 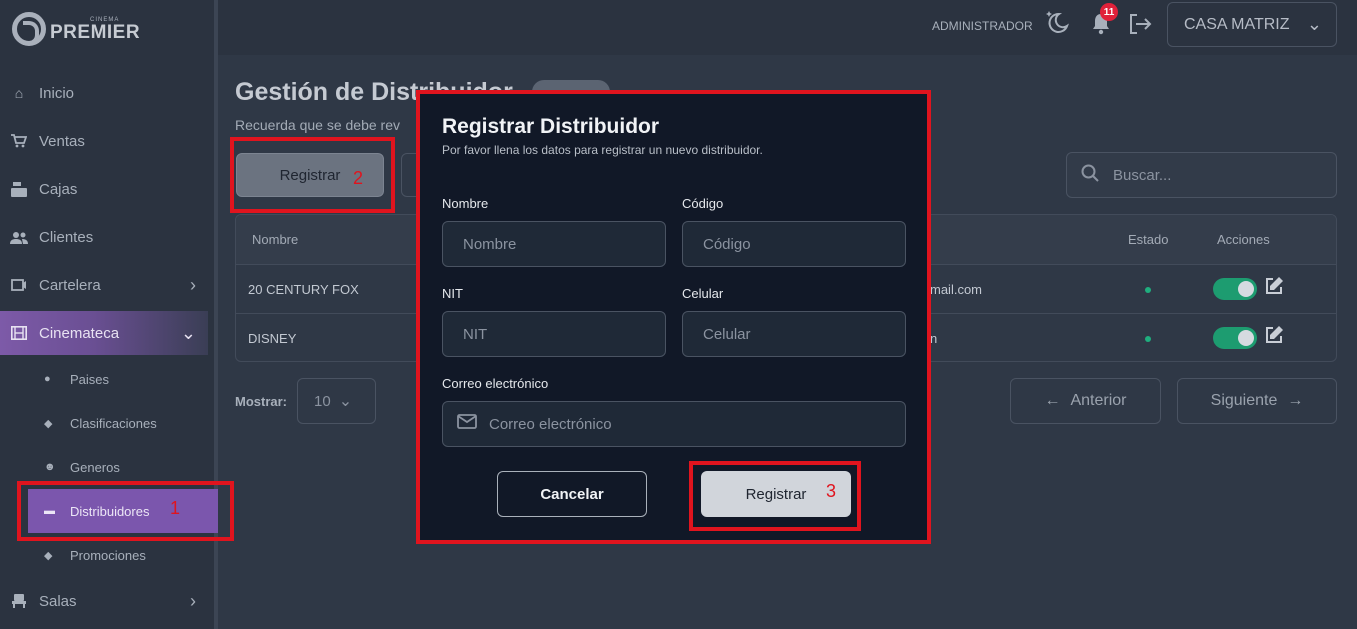 I want to click on step1-highlight-box, so click(x=125, y=511).